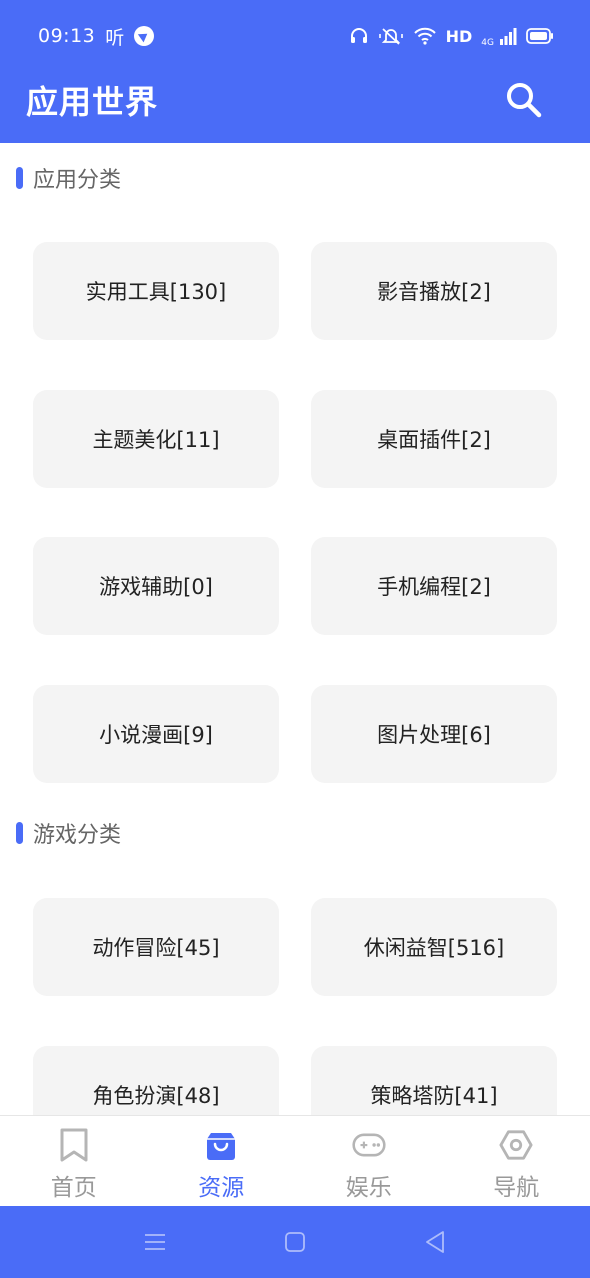 The height and width of the screenshot is (1278, 590). What do you see at coordinates (77, 835) in the screenshot?
I see `section-title: 游戏分类` at bounding box center [77, 835].